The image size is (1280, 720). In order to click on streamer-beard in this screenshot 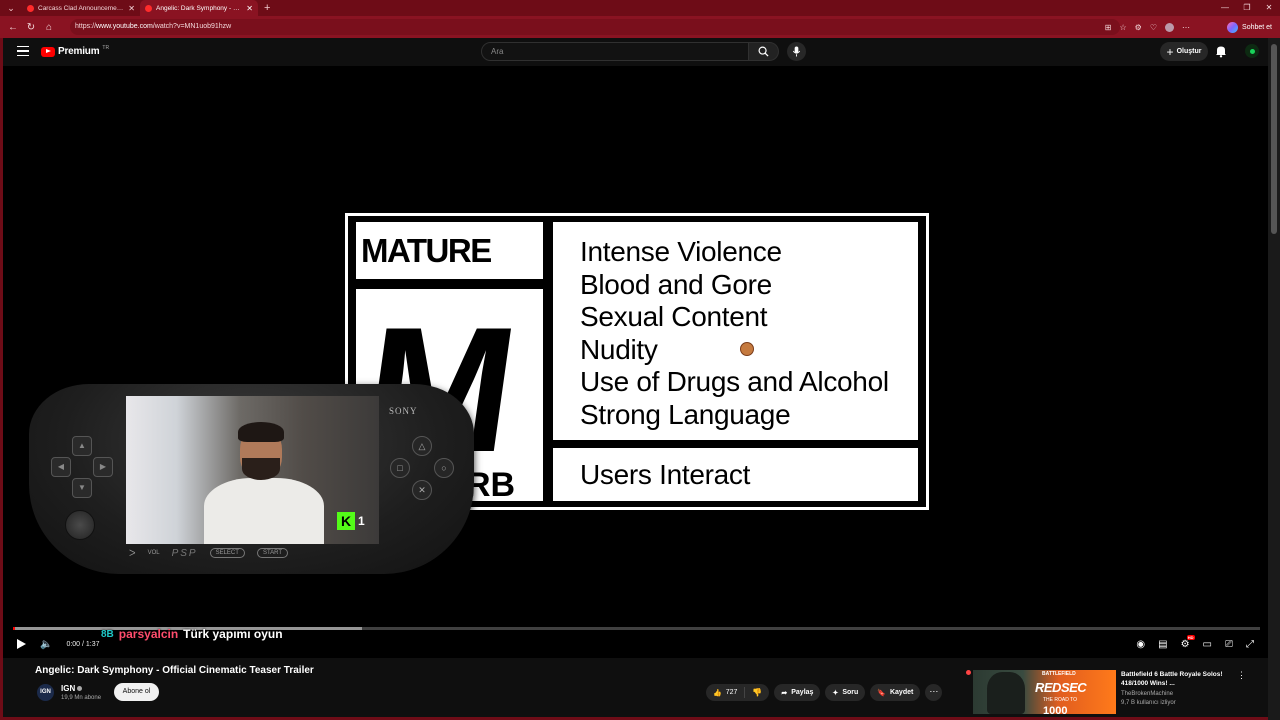, I will do `click(261, 469)`.